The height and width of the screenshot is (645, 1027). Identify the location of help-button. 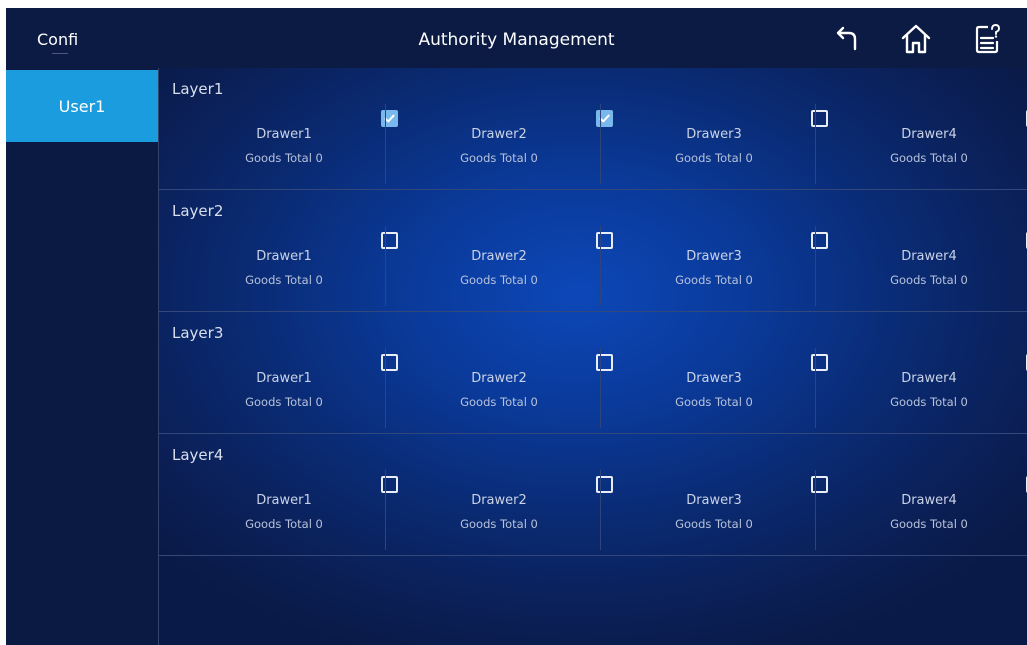
(987, 39).